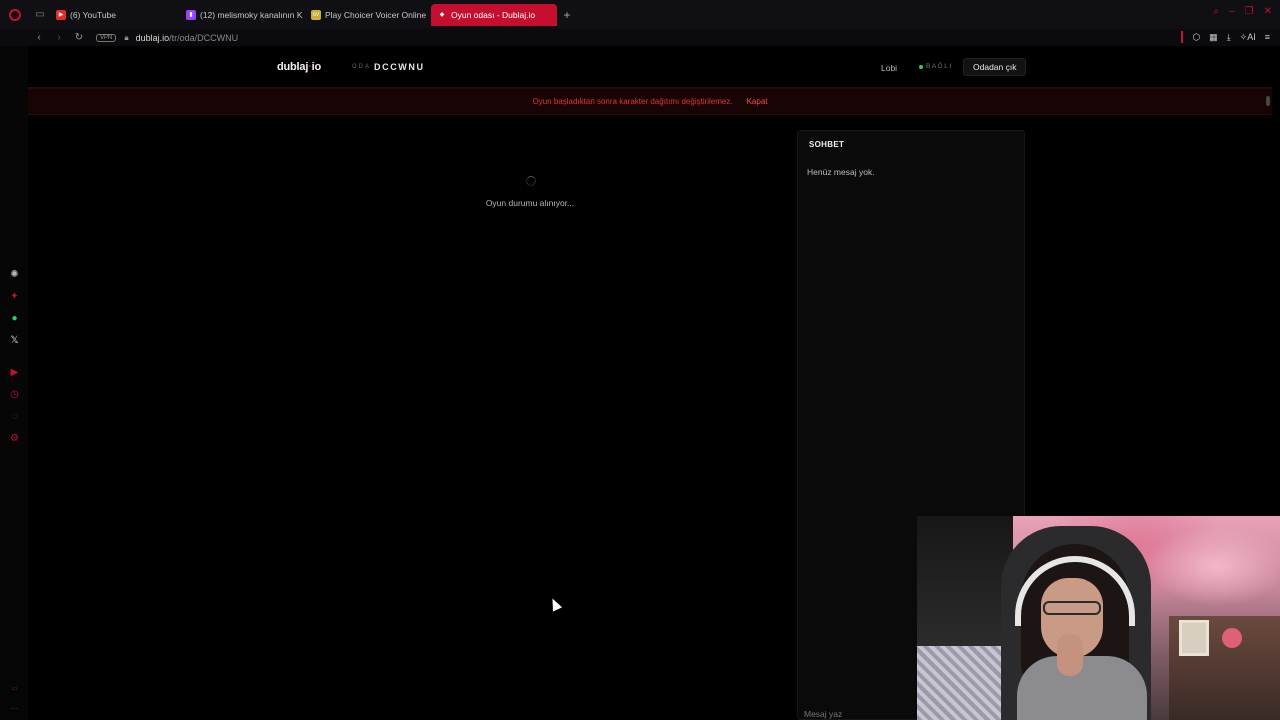 This screenshot has width=1280, height=720. I want to click on room-code: DCCWNU, so click(399, 67).